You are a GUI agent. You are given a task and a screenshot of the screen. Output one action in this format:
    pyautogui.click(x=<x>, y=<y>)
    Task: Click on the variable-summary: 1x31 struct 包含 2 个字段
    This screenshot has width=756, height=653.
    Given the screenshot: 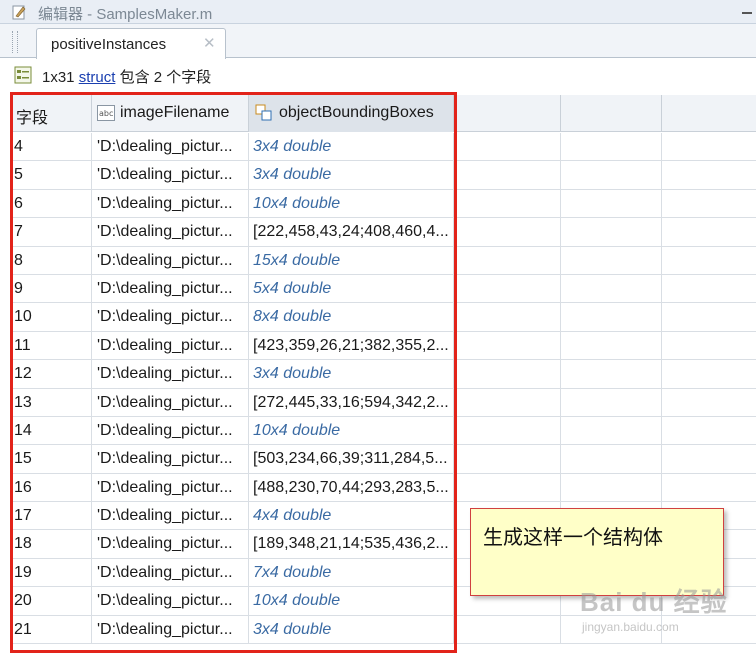 What is the action you would take?
    pyautogui.click(x=126, y=76)
    